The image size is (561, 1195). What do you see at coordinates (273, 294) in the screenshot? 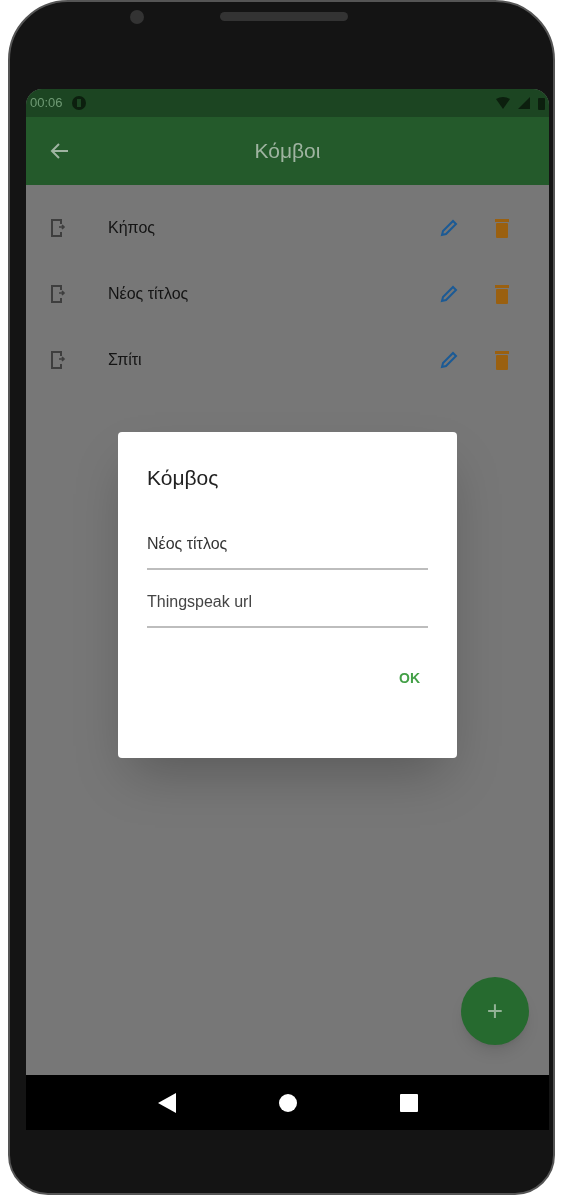
I see `node-name: Νέος τίτλος` at bounding box center [273, 294].